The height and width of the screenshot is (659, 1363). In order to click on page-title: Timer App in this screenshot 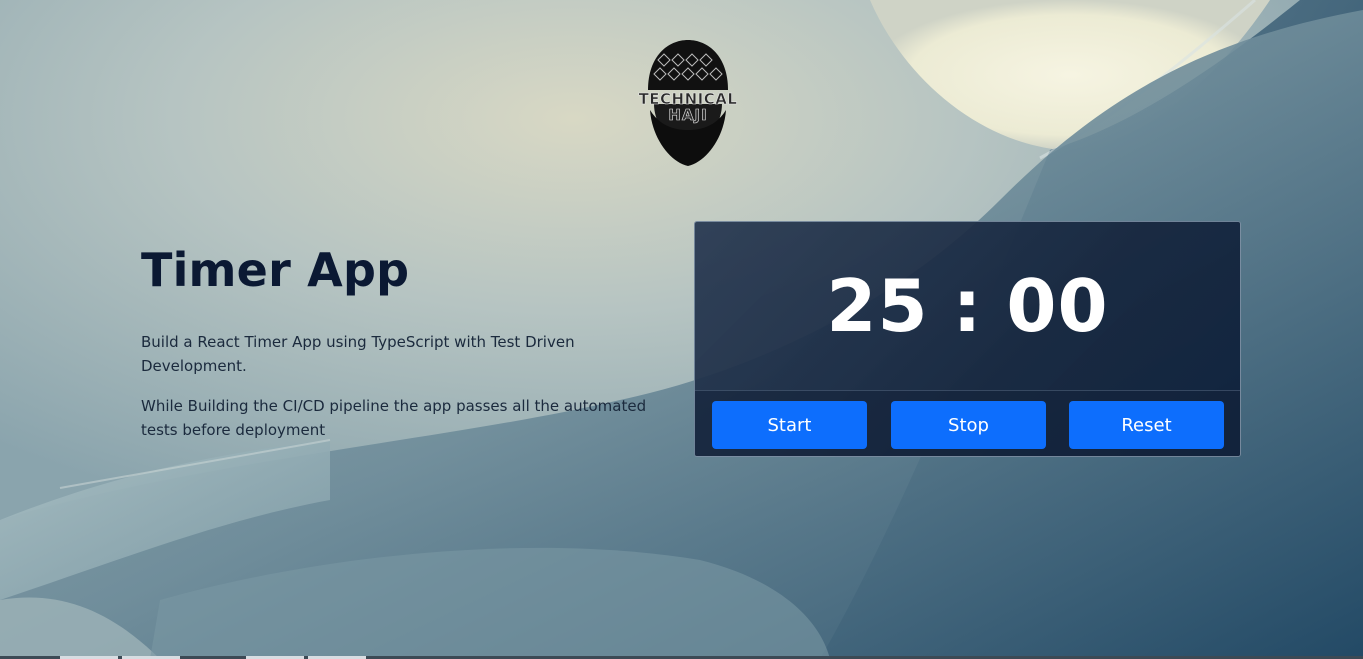, I will do `click(275, 270)`.